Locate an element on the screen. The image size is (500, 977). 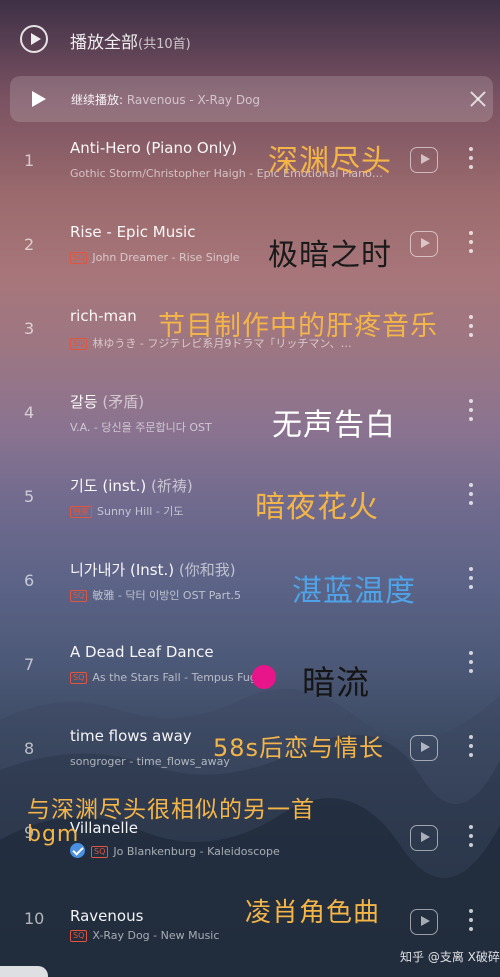
song-title: time flows away is located at coordinates (131, 736).